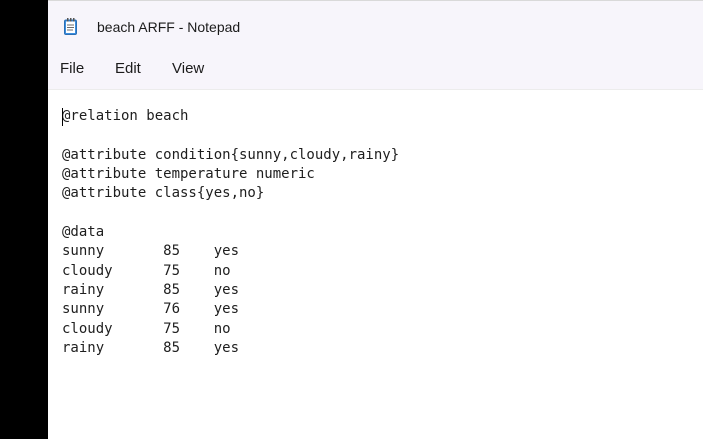  I want to click on menu-view: View, so click(188, 68).